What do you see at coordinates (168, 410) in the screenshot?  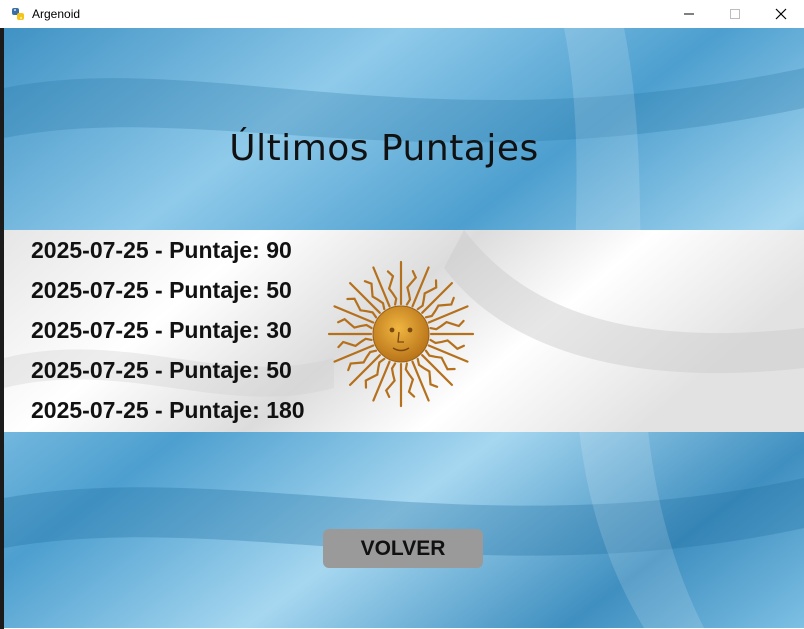 I see `score-entry: 2025-07-25 - Puntaje: 180` at bounding box center [168, 410].